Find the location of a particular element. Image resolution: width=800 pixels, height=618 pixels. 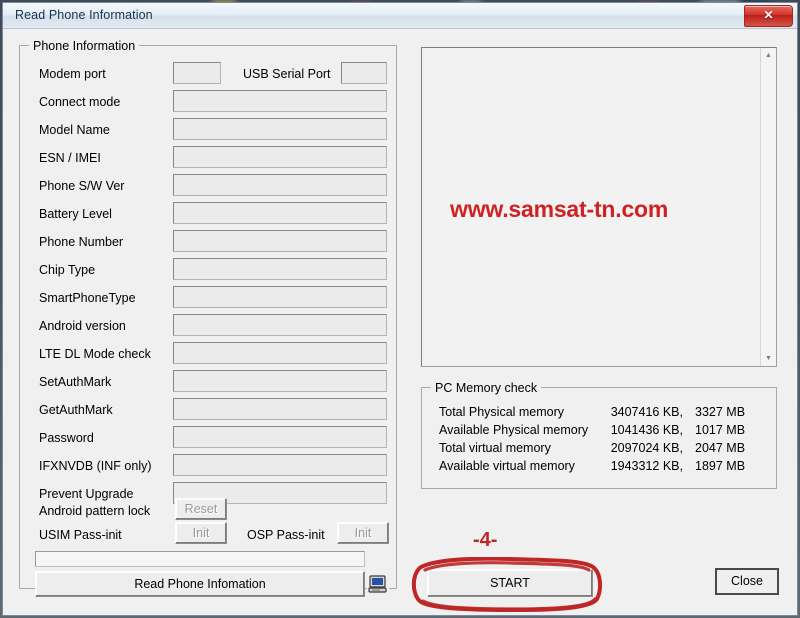

label-phone-sw-ver: Phone S/W Ver is located at coordinates (82, 186).